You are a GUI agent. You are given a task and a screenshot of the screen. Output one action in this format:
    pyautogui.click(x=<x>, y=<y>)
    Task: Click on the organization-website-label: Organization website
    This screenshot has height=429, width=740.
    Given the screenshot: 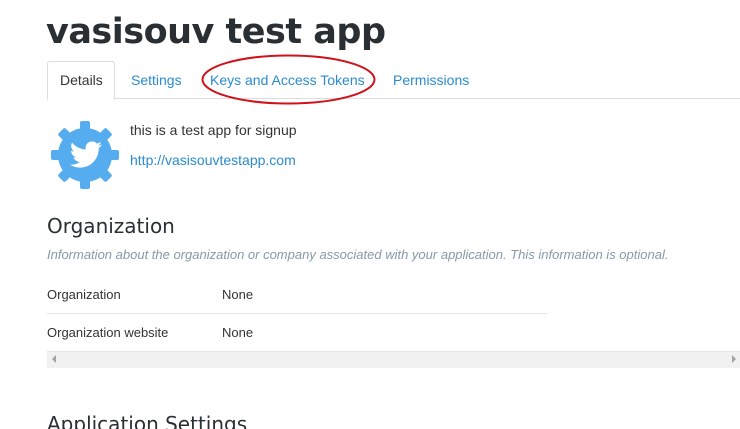 What is the action you would take?
    pyautogui.click(x=108, y=332)
    